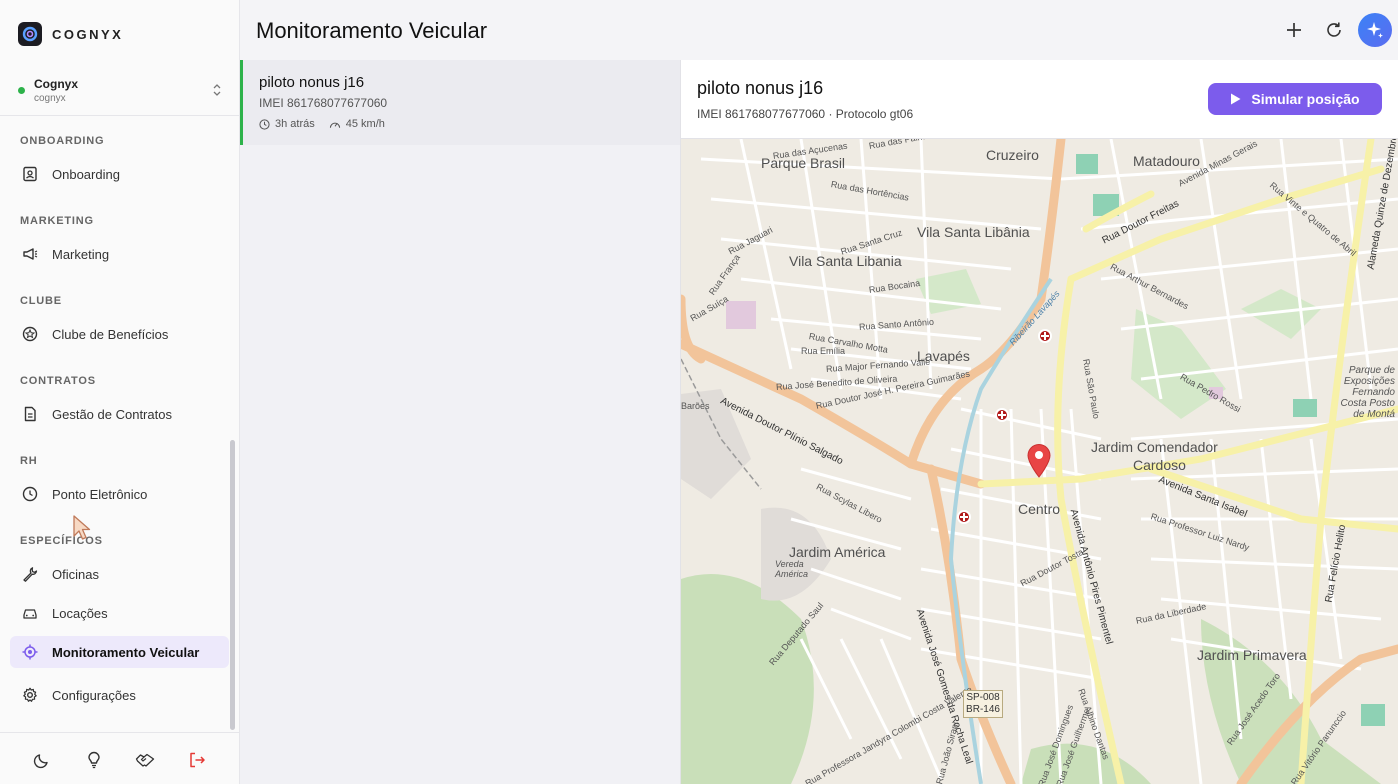  I want to click on map-label-vila-santa-libania: Vila Santa Libânia, so click(973, 232).